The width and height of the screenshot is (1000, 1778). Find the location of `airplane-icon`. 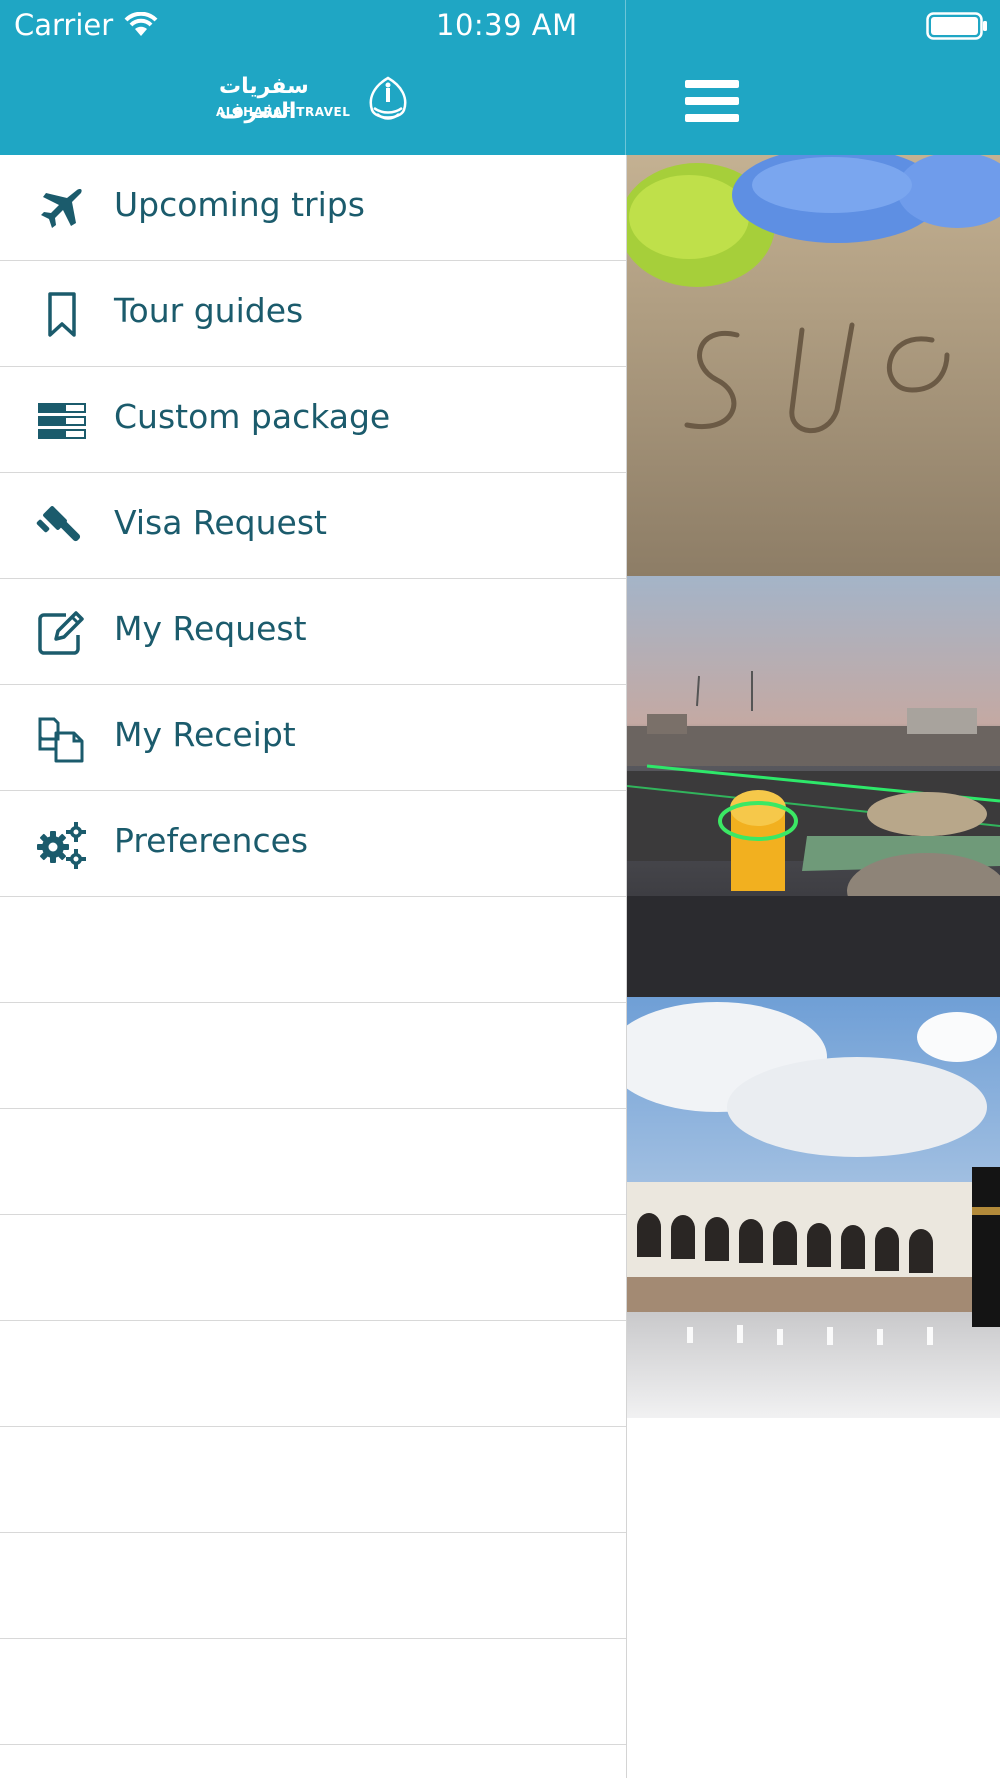

airplane-icon is located at coordinates (61, 208).